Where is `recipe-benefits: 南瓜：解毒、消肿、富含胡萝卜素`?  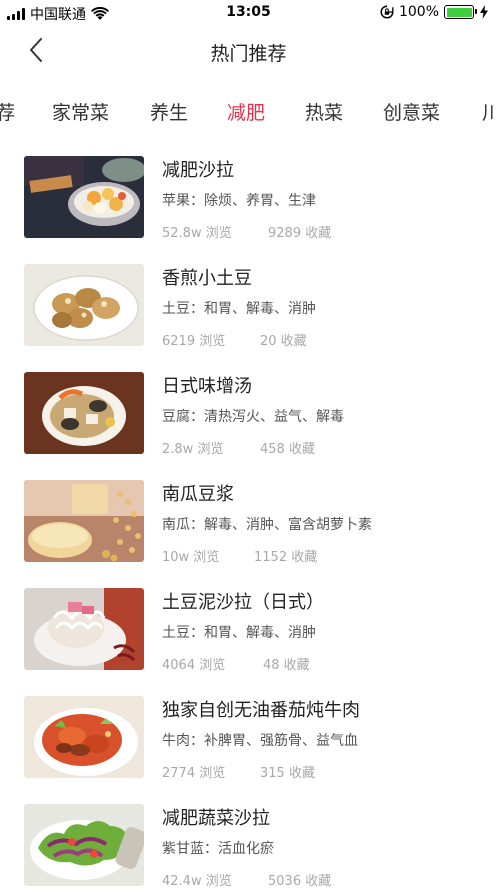
recipe-benefits: 南瓜：解毒、消肿、富含胡萝卜素 is located at coordinates (267, 525).